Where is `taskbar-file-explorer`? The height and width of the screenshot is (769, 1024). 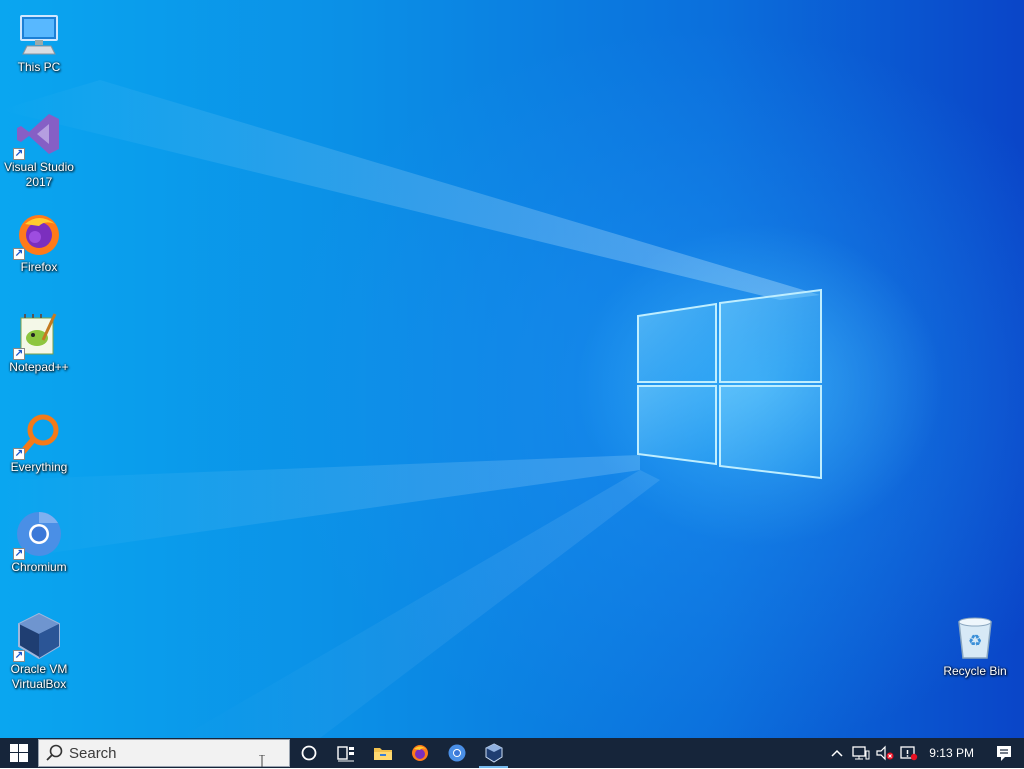 taskbar-file-explorer is located at coordinates (382, 753).